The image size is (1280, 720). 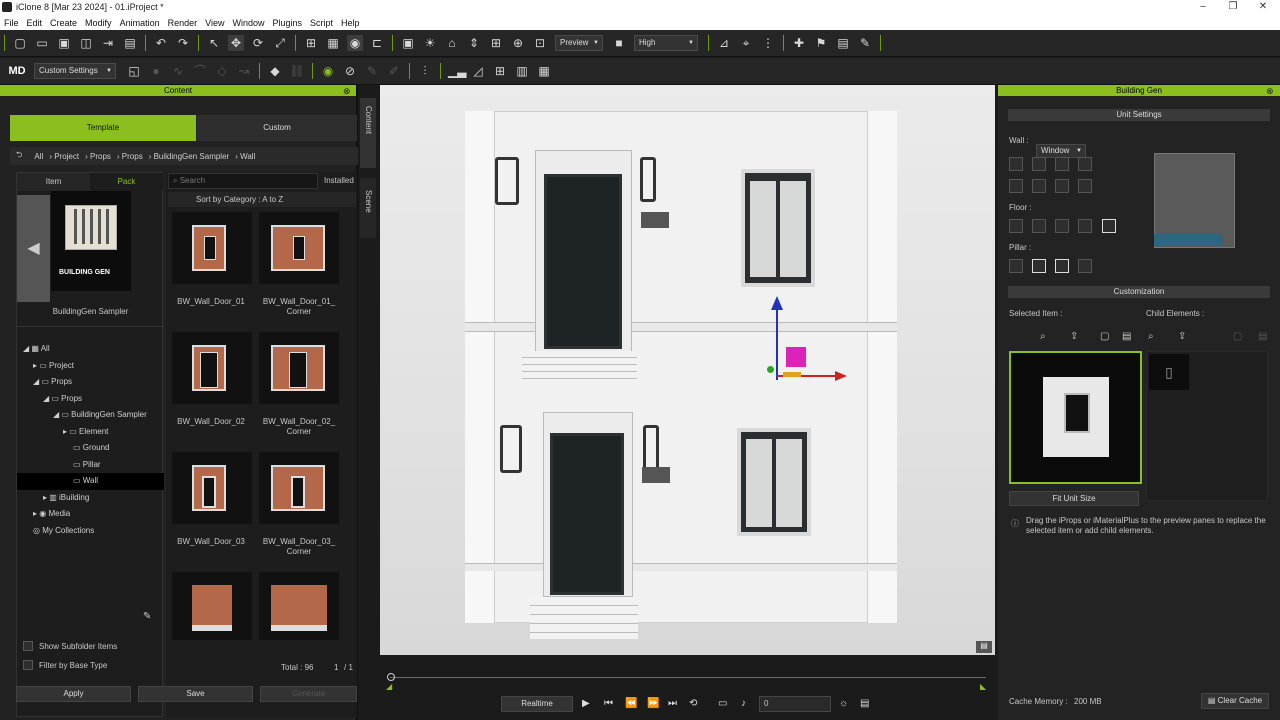 What do you see at coordinates (311, 43) in the screenshot?
I see `snap-icon: ⊞` at bounding box center [311, 43].